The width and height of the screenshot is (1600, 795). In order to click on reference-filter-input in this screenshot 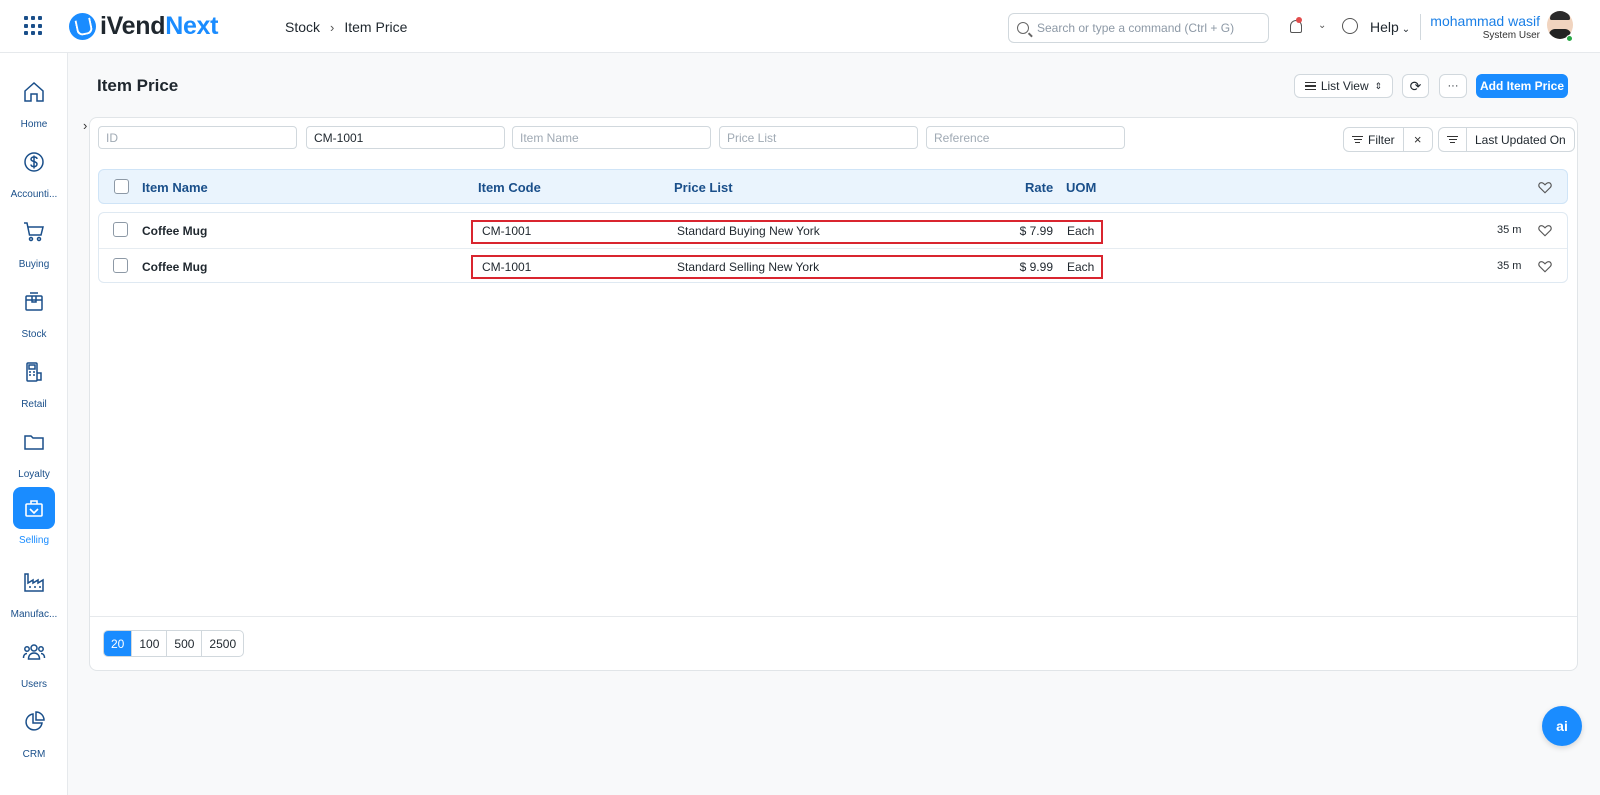, I will do `click(1025, 137)`.